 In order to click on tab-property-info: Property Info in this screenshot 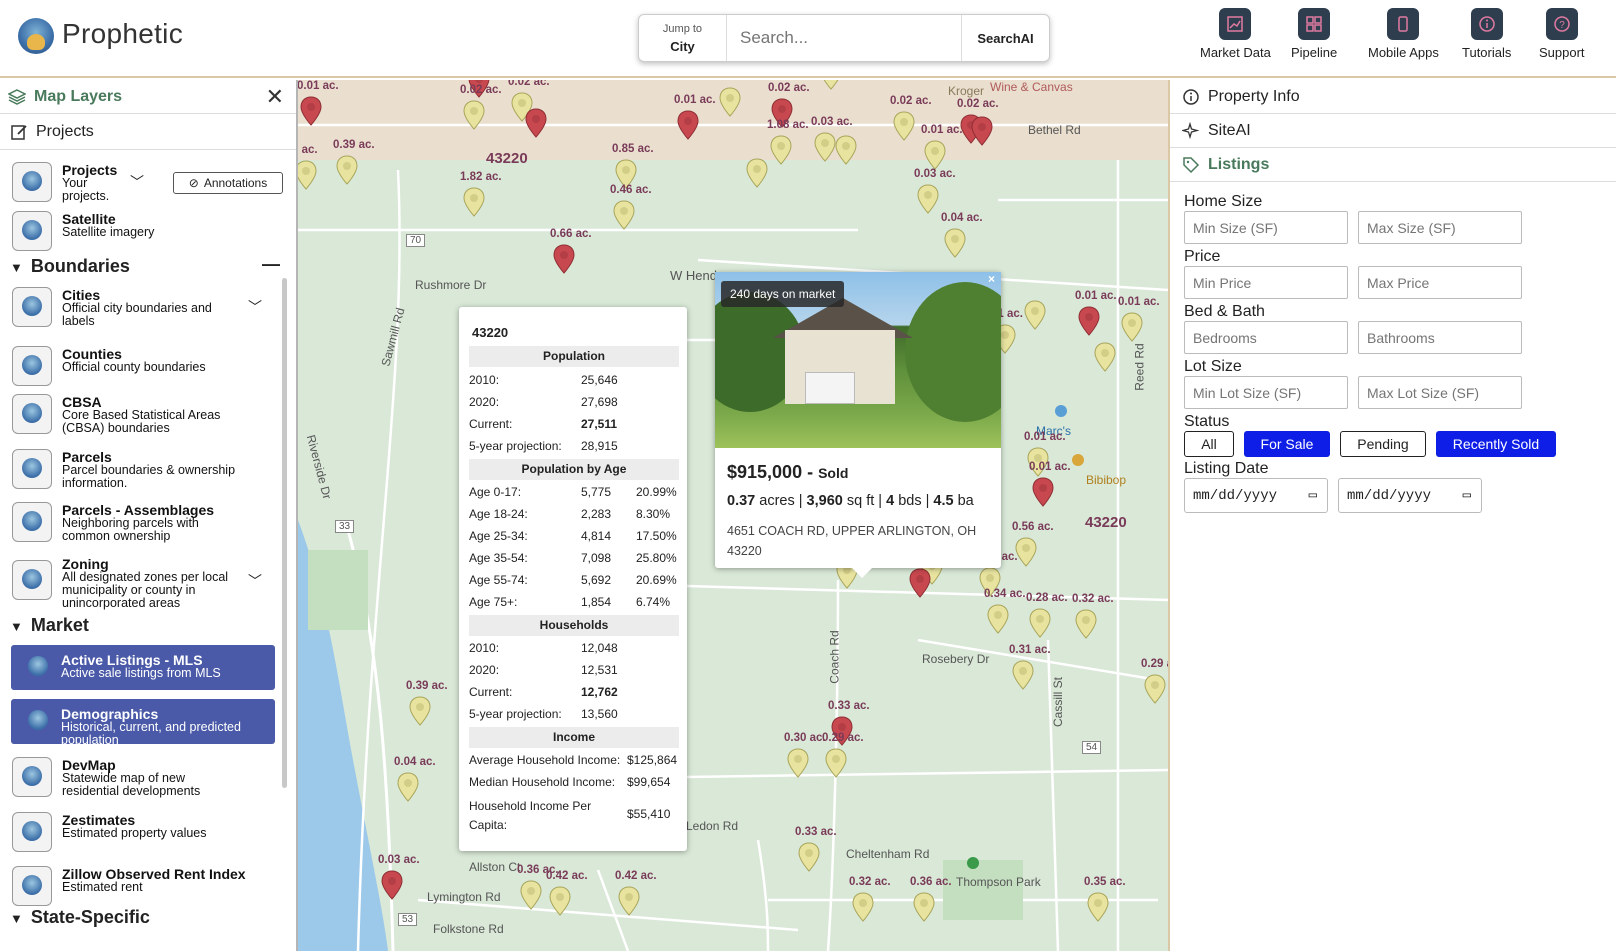, I will do `click(1393, 97)`.